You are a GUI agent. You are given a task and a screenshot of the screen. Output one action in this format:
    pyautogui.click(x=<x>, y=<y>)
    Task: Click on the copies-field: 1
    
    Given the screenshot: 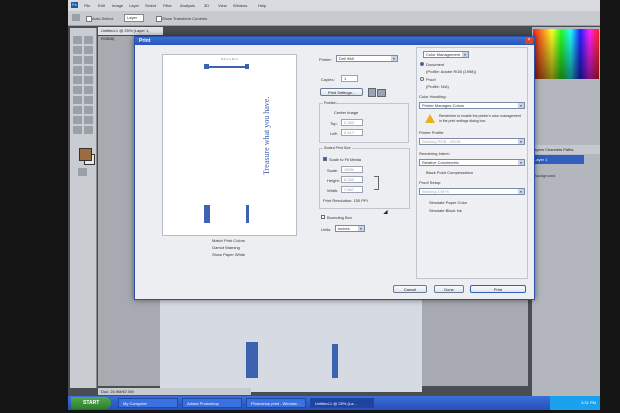 What is the action you would take?
    pyautogui.click(x=349, y=78)
    